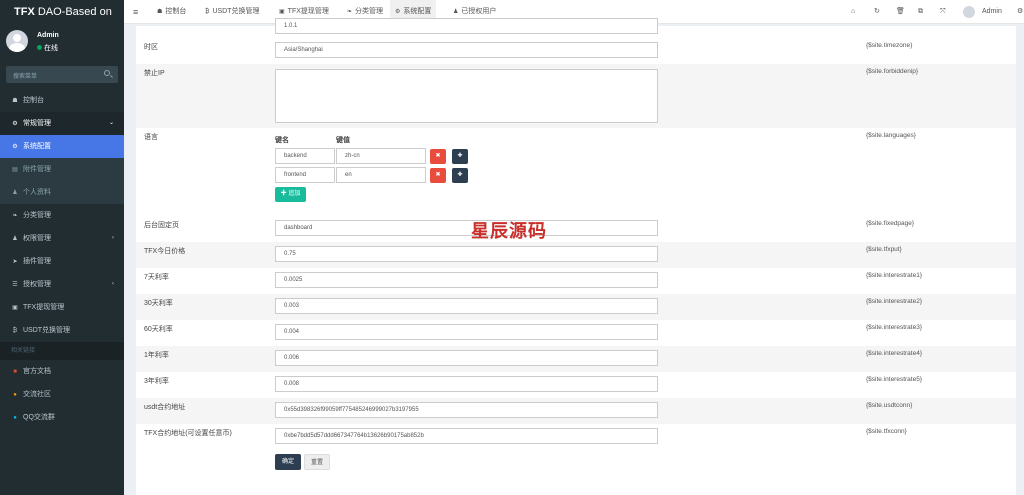 The height and width of the screenshot is (495, 1024). What do you see at coordinates (62, 146) in the screenshot?
I see `sidebar-item: ⚙ 系统配置` at bounding box center [62, 146].